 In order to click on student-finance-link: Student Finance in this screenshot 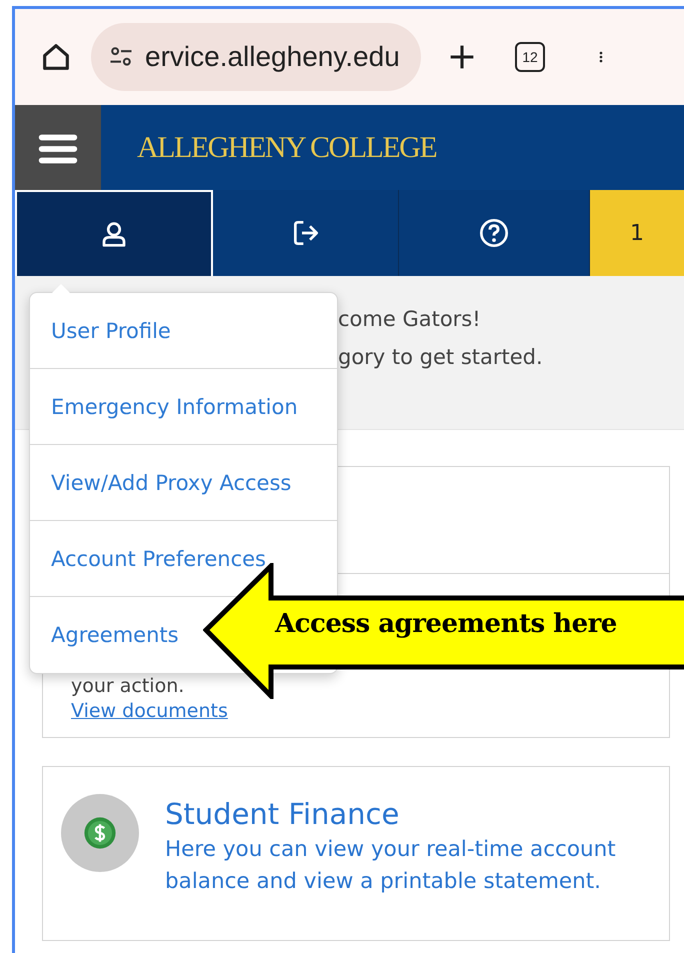, I will do `click(282, 814)`.